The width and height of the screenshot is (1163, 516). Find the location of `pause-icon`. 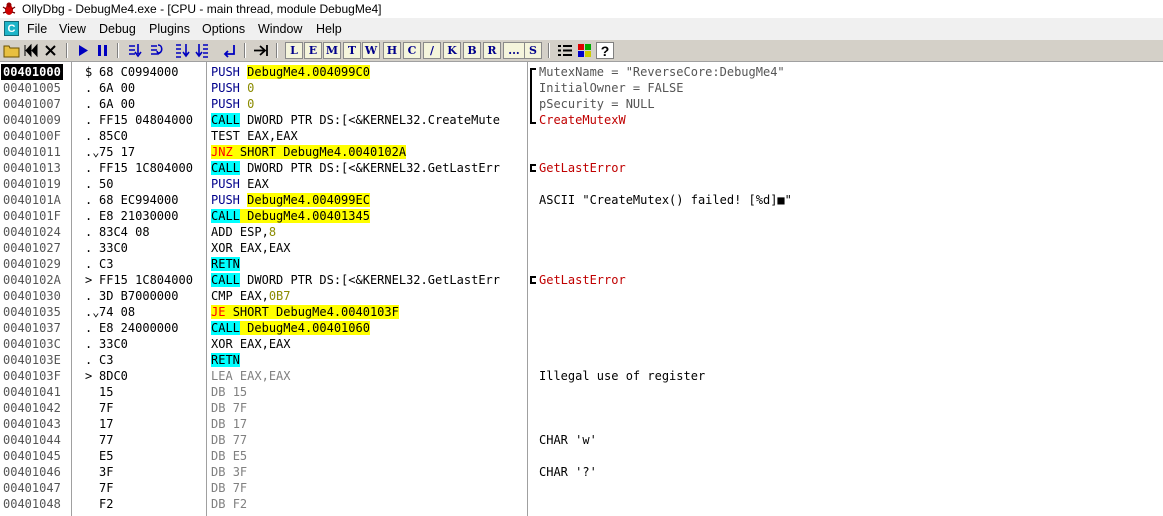

pause-icon is located at coordinates (103, 50).